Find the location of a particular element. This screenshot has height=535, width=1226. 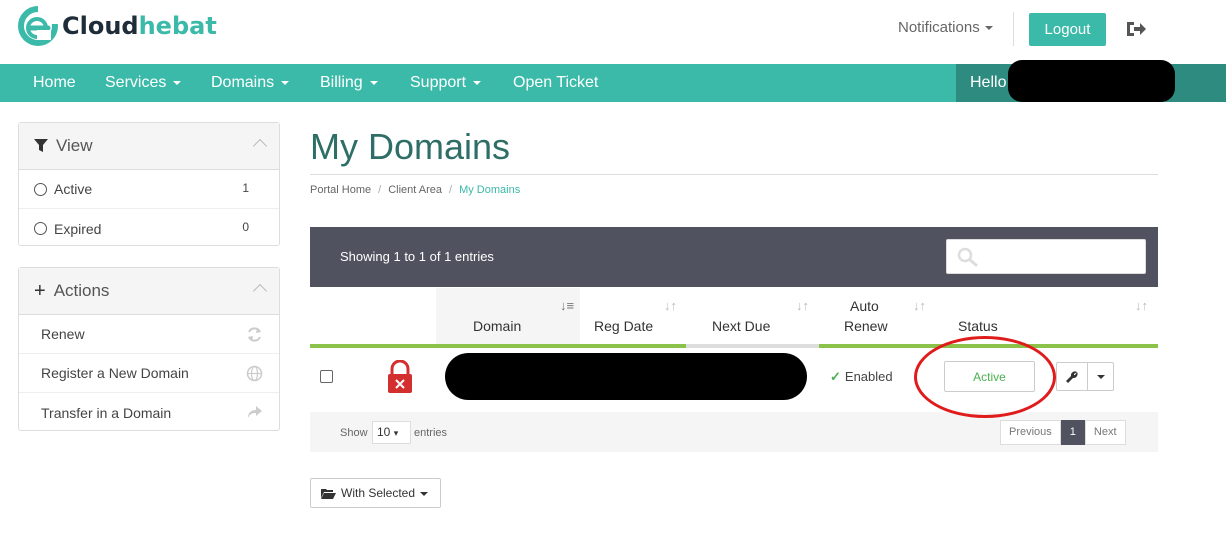

nav-domains: Domains is located at coordinates (250, 83).